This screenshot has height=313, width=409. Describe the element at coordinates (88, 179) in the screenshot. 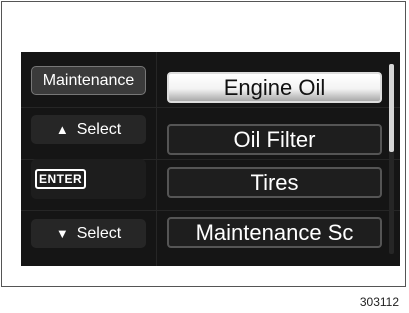

I see `enter-button: ENTER` at that location.